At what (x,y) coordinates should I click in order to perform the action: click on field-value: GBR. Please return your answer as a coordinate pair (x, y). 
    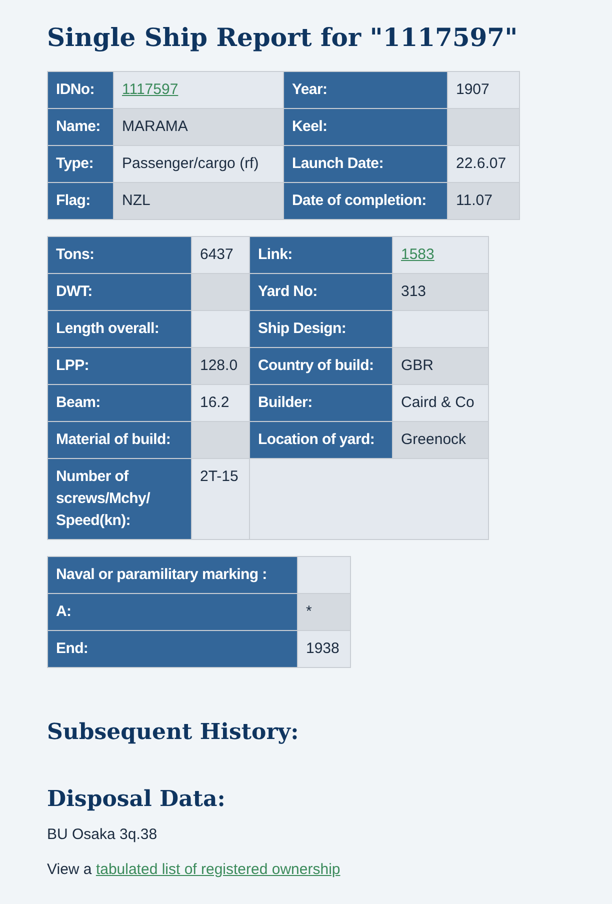
    Looking at the image, I should click on (440, 366).